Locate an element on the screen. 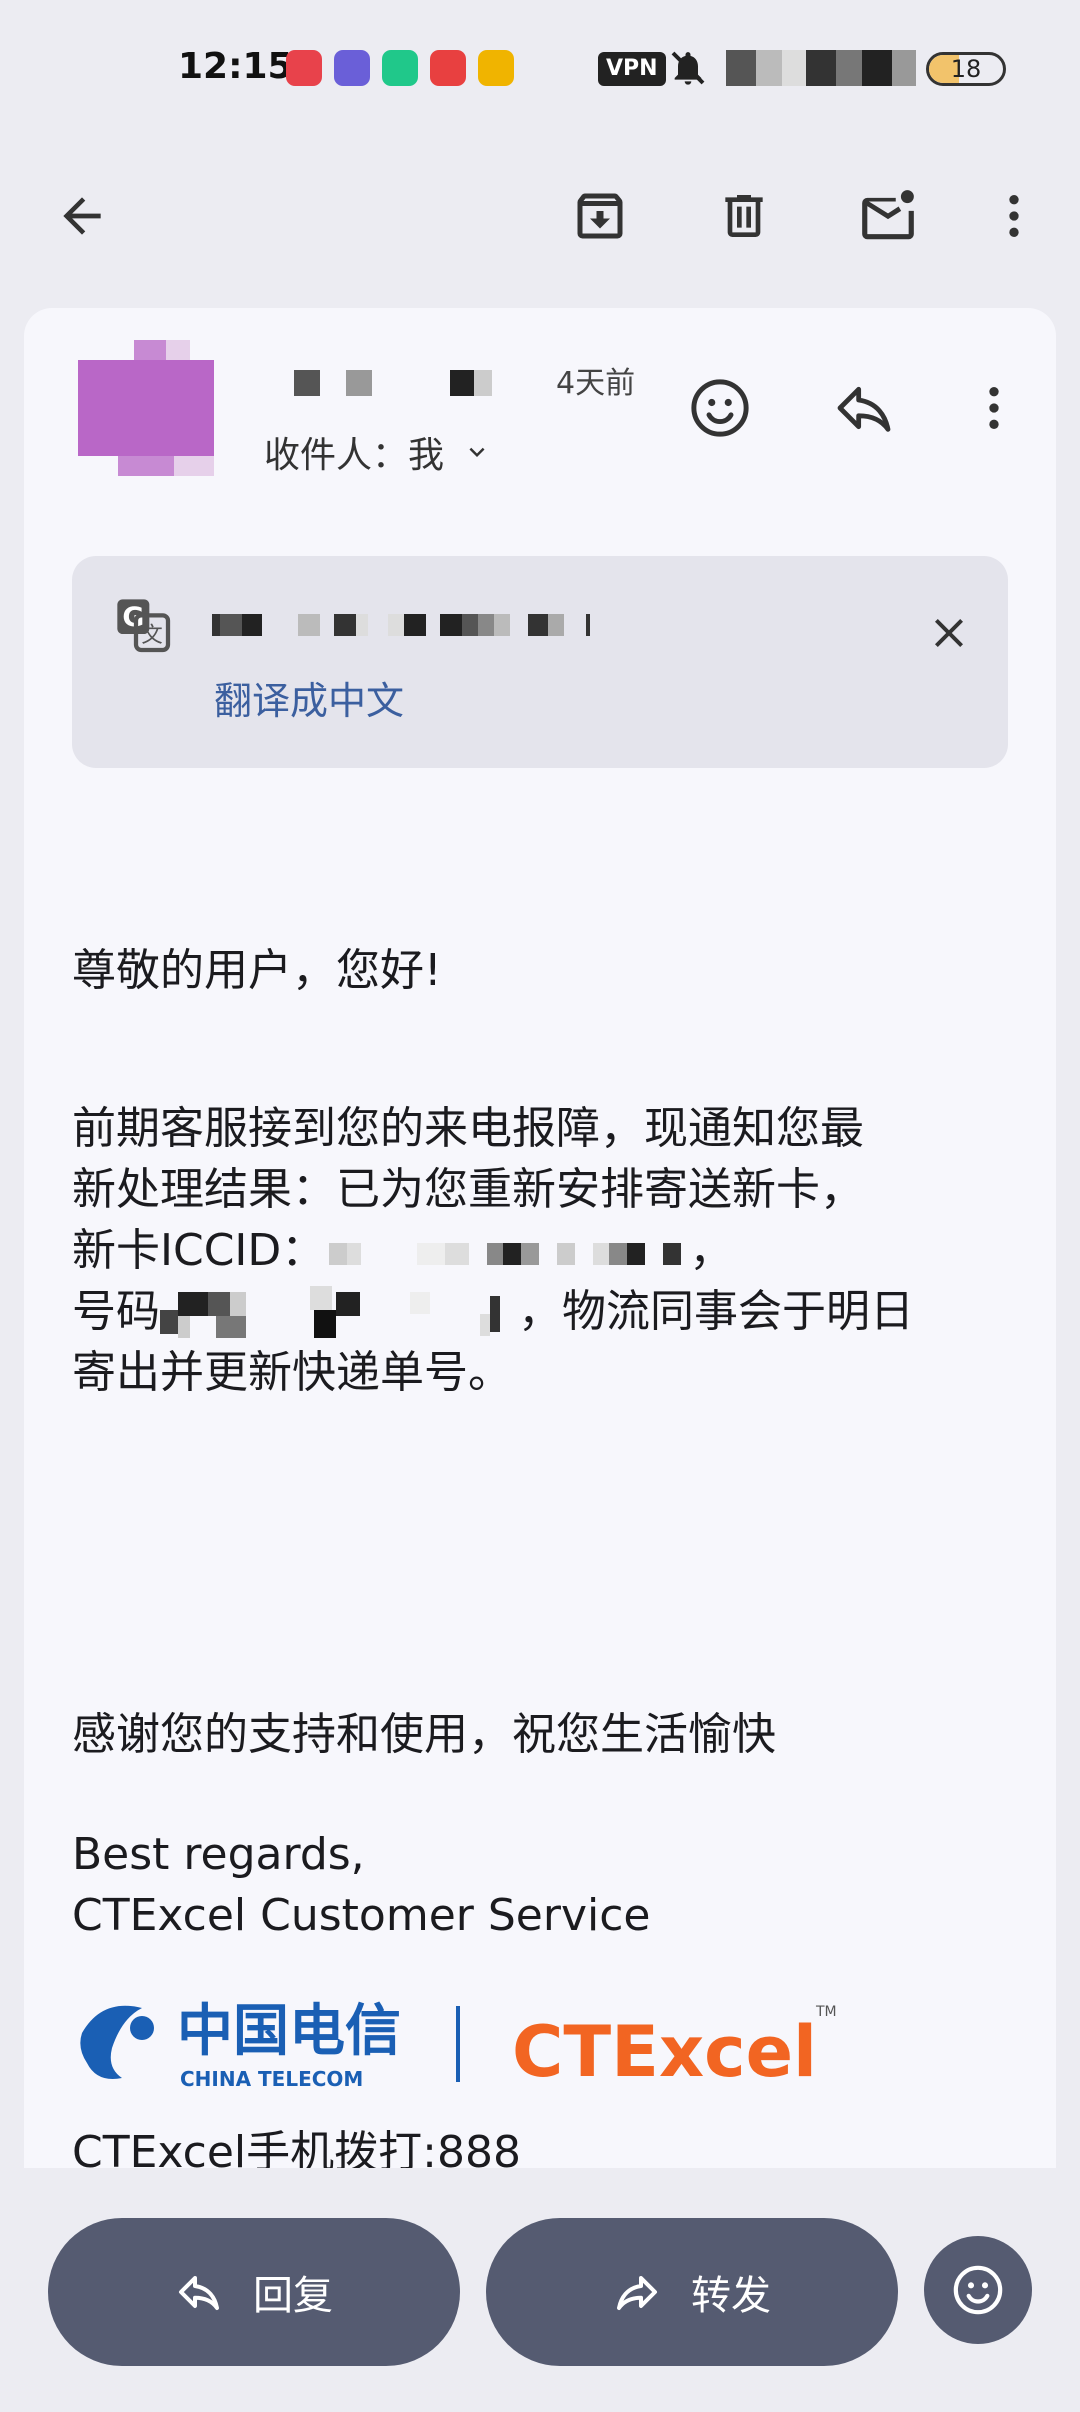  mark-unread-button is located at coordinates (888, 216).